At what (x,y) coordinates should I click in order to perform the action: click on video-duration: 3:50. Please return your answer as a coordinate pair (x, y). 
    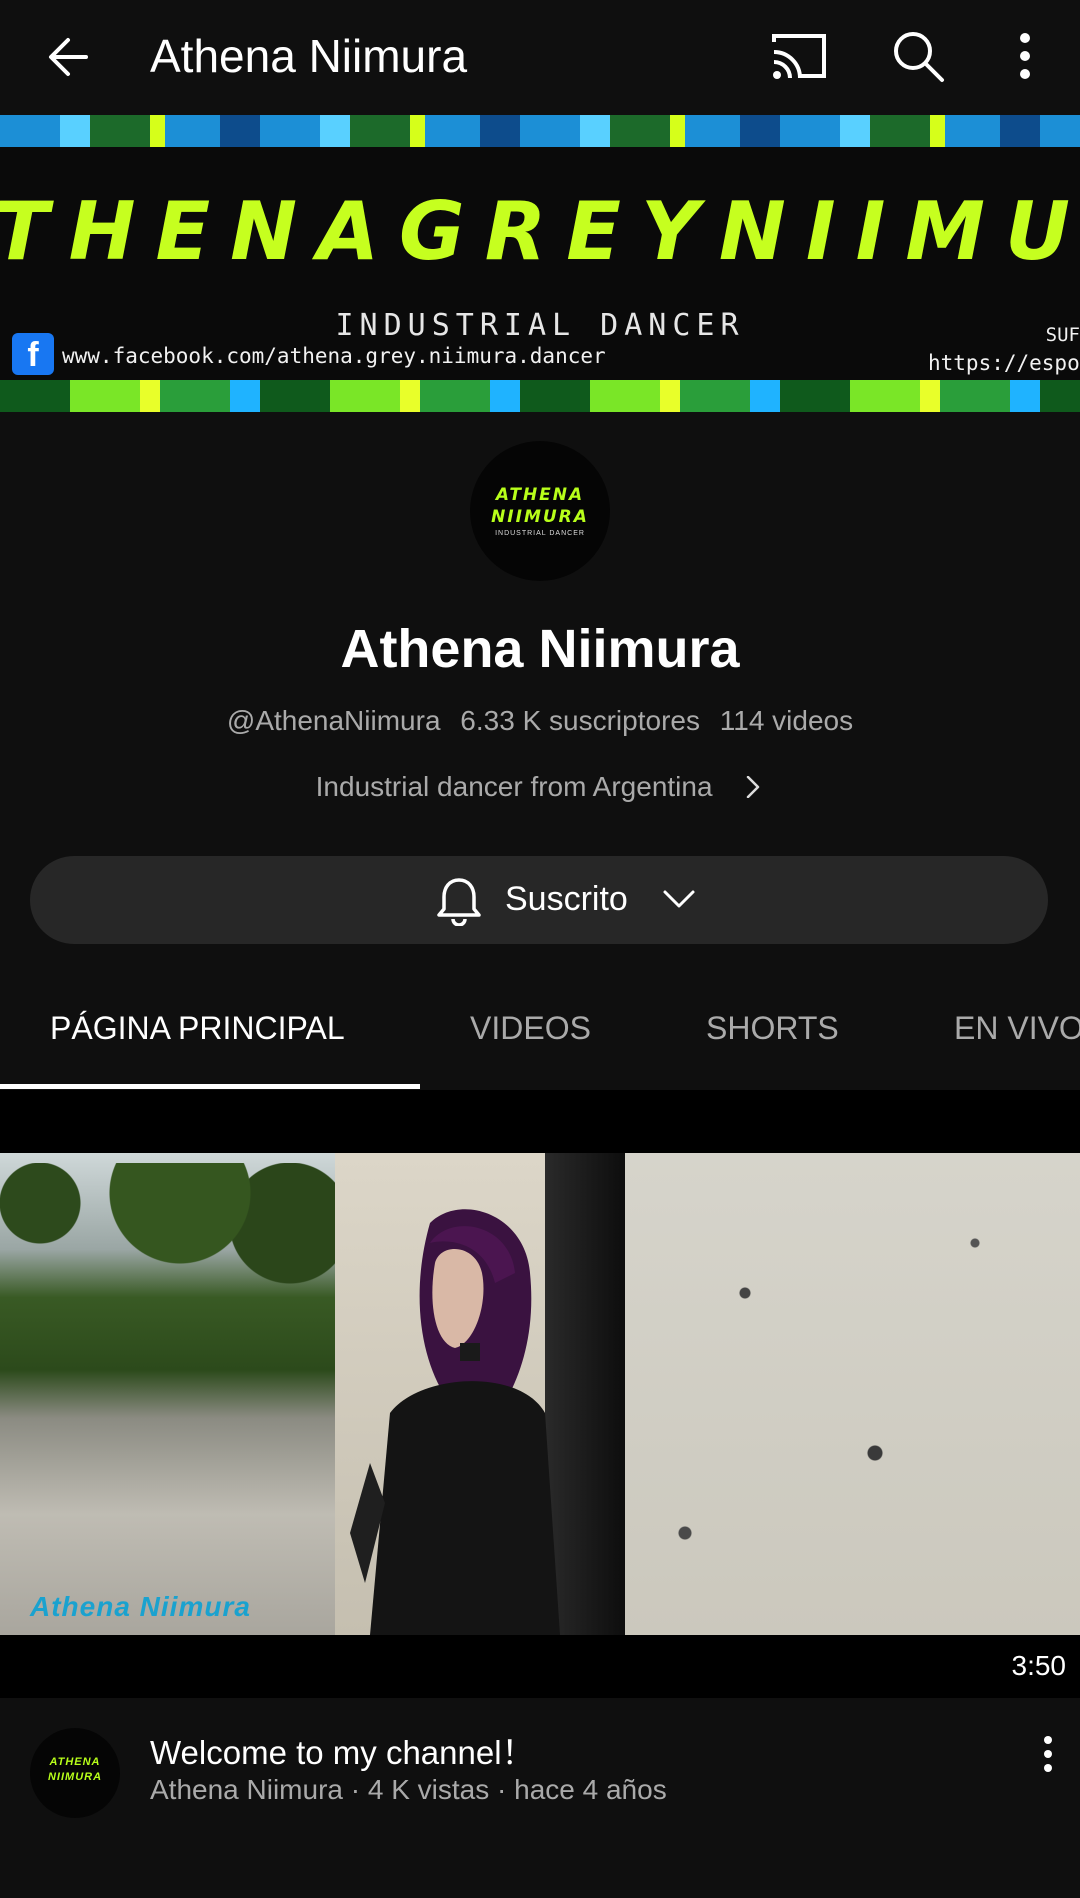
    Looking at the image, I should click on (1039, 1665).